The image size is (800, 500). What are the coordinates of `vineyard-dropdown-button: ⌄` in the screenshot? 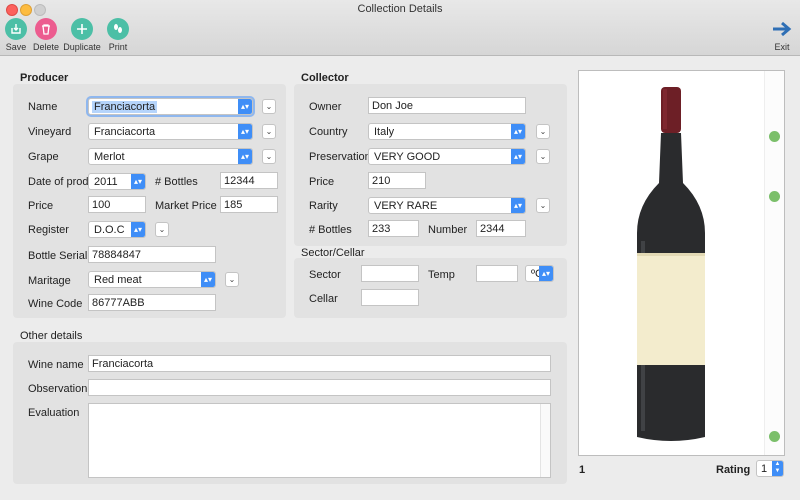 It's located at (269, 131).